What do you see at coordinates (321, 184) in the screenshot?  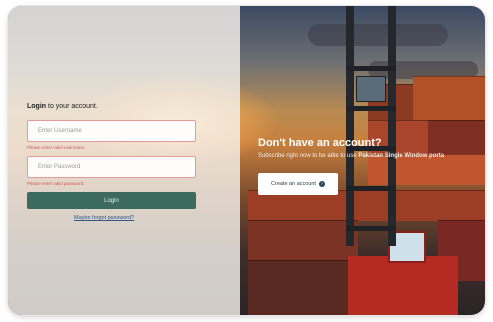 I see `arrow-right-circle-icon: ›` at bounding box center [321, 184].